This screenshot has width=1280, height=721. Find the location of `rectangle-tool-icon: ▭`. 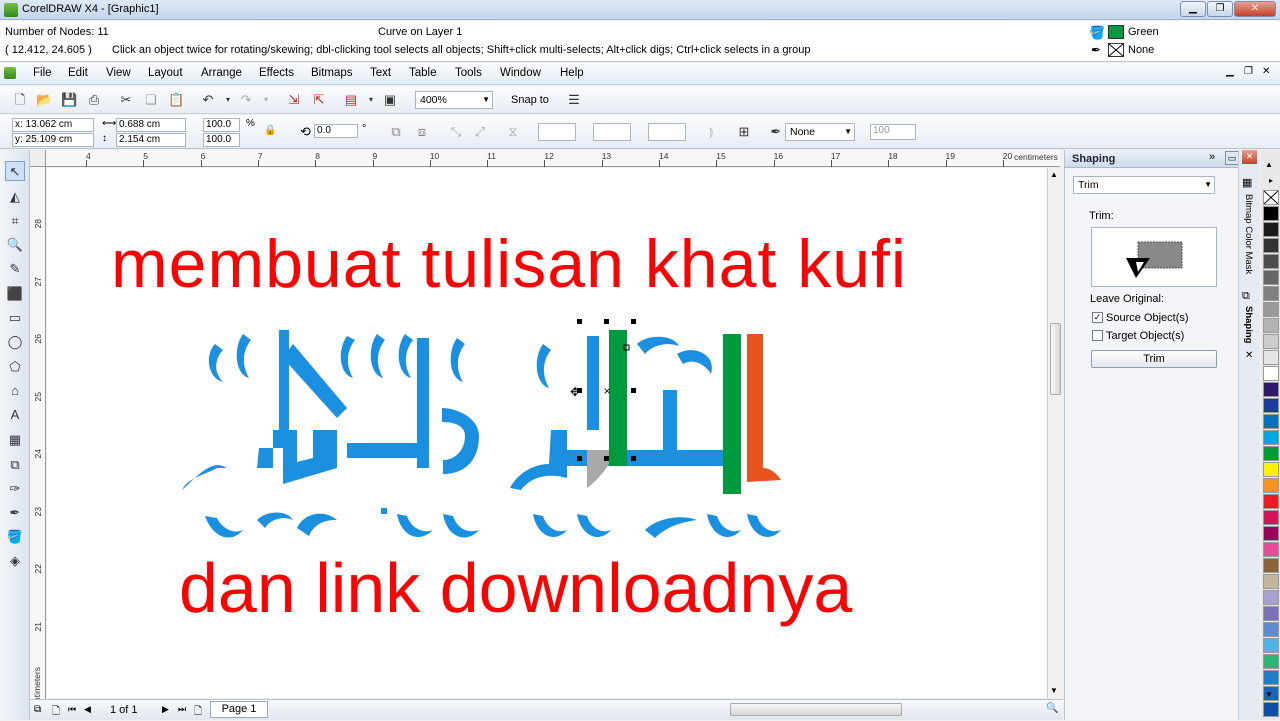

rectangle-tool-icon: ▭ is located at coordinates (15, 318).